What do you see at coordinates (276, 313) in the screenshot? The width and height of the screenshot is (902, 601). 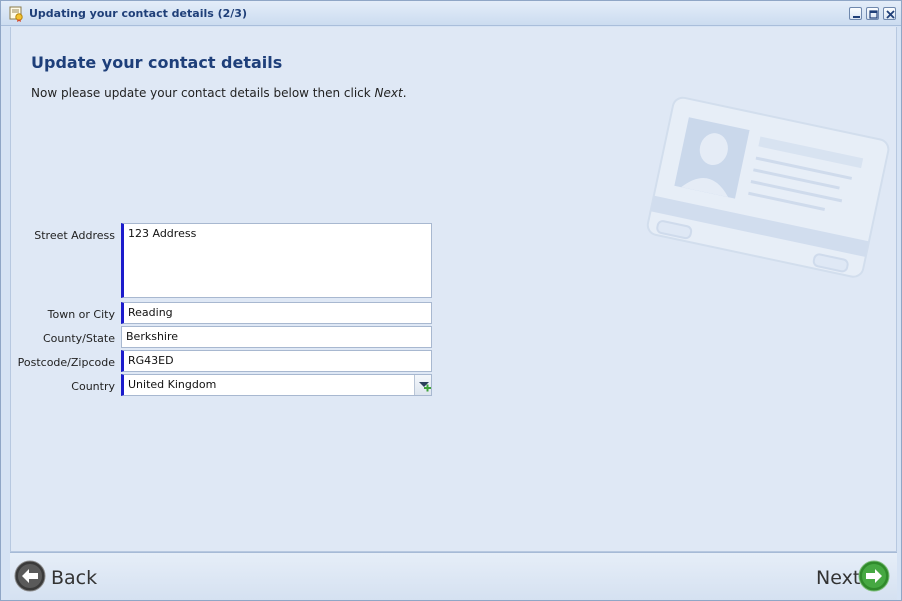 I see `town-field: Reading` at bounding box center [276, 313].